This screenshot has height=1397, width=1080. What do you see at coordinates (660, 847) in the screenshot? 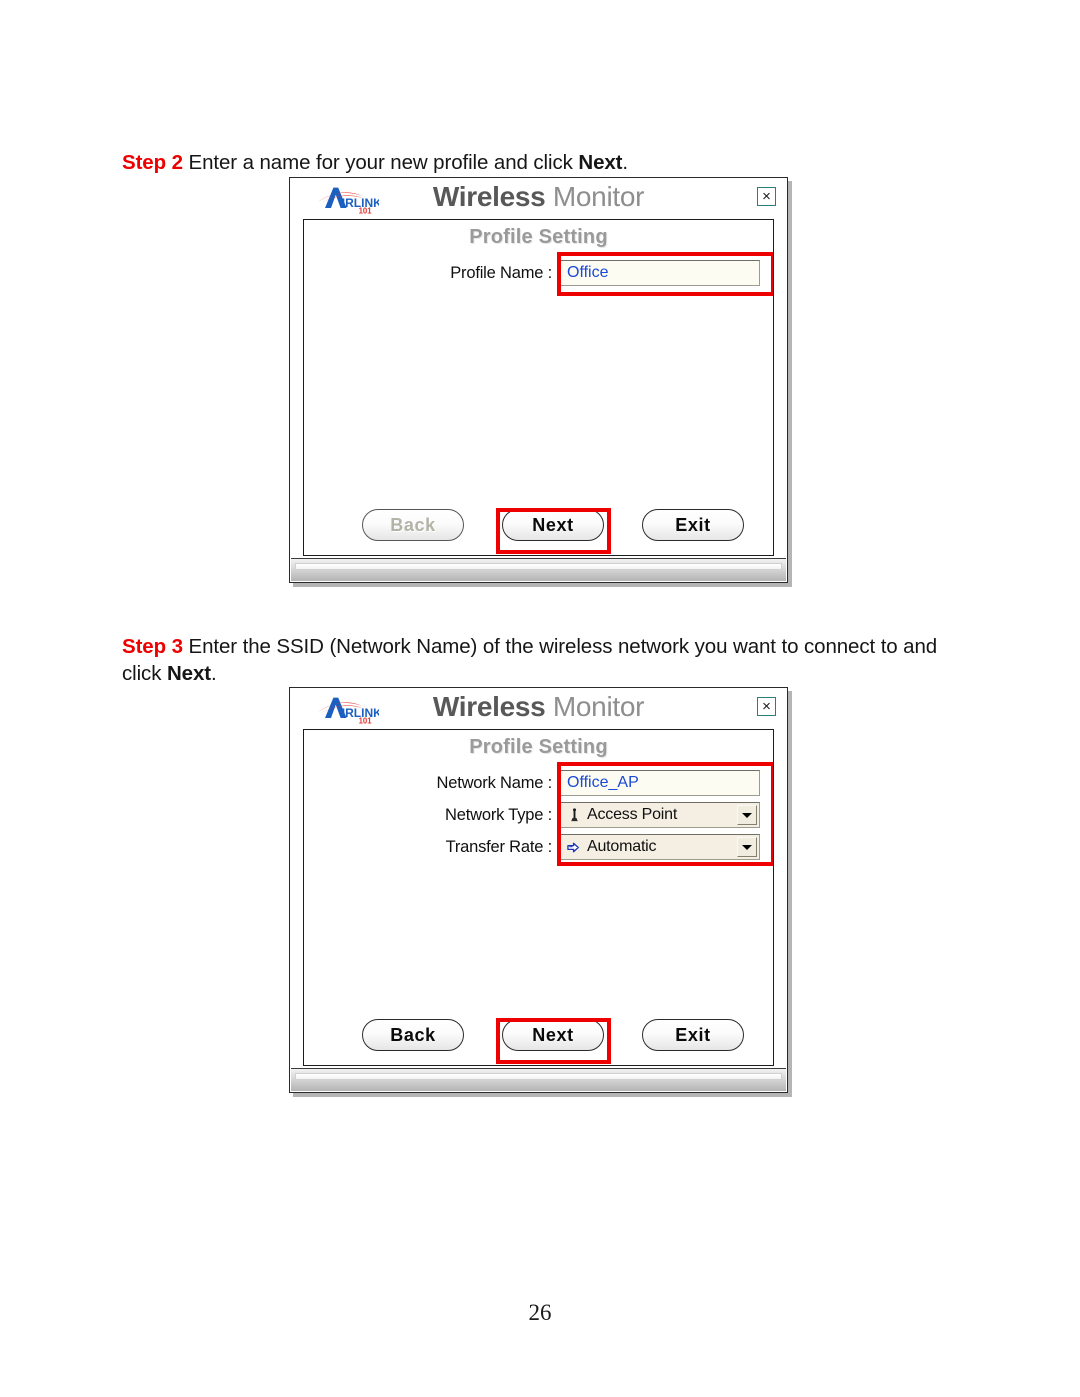
I see `transfer-rate-select: Automatic` at bounding box center [660, 847].